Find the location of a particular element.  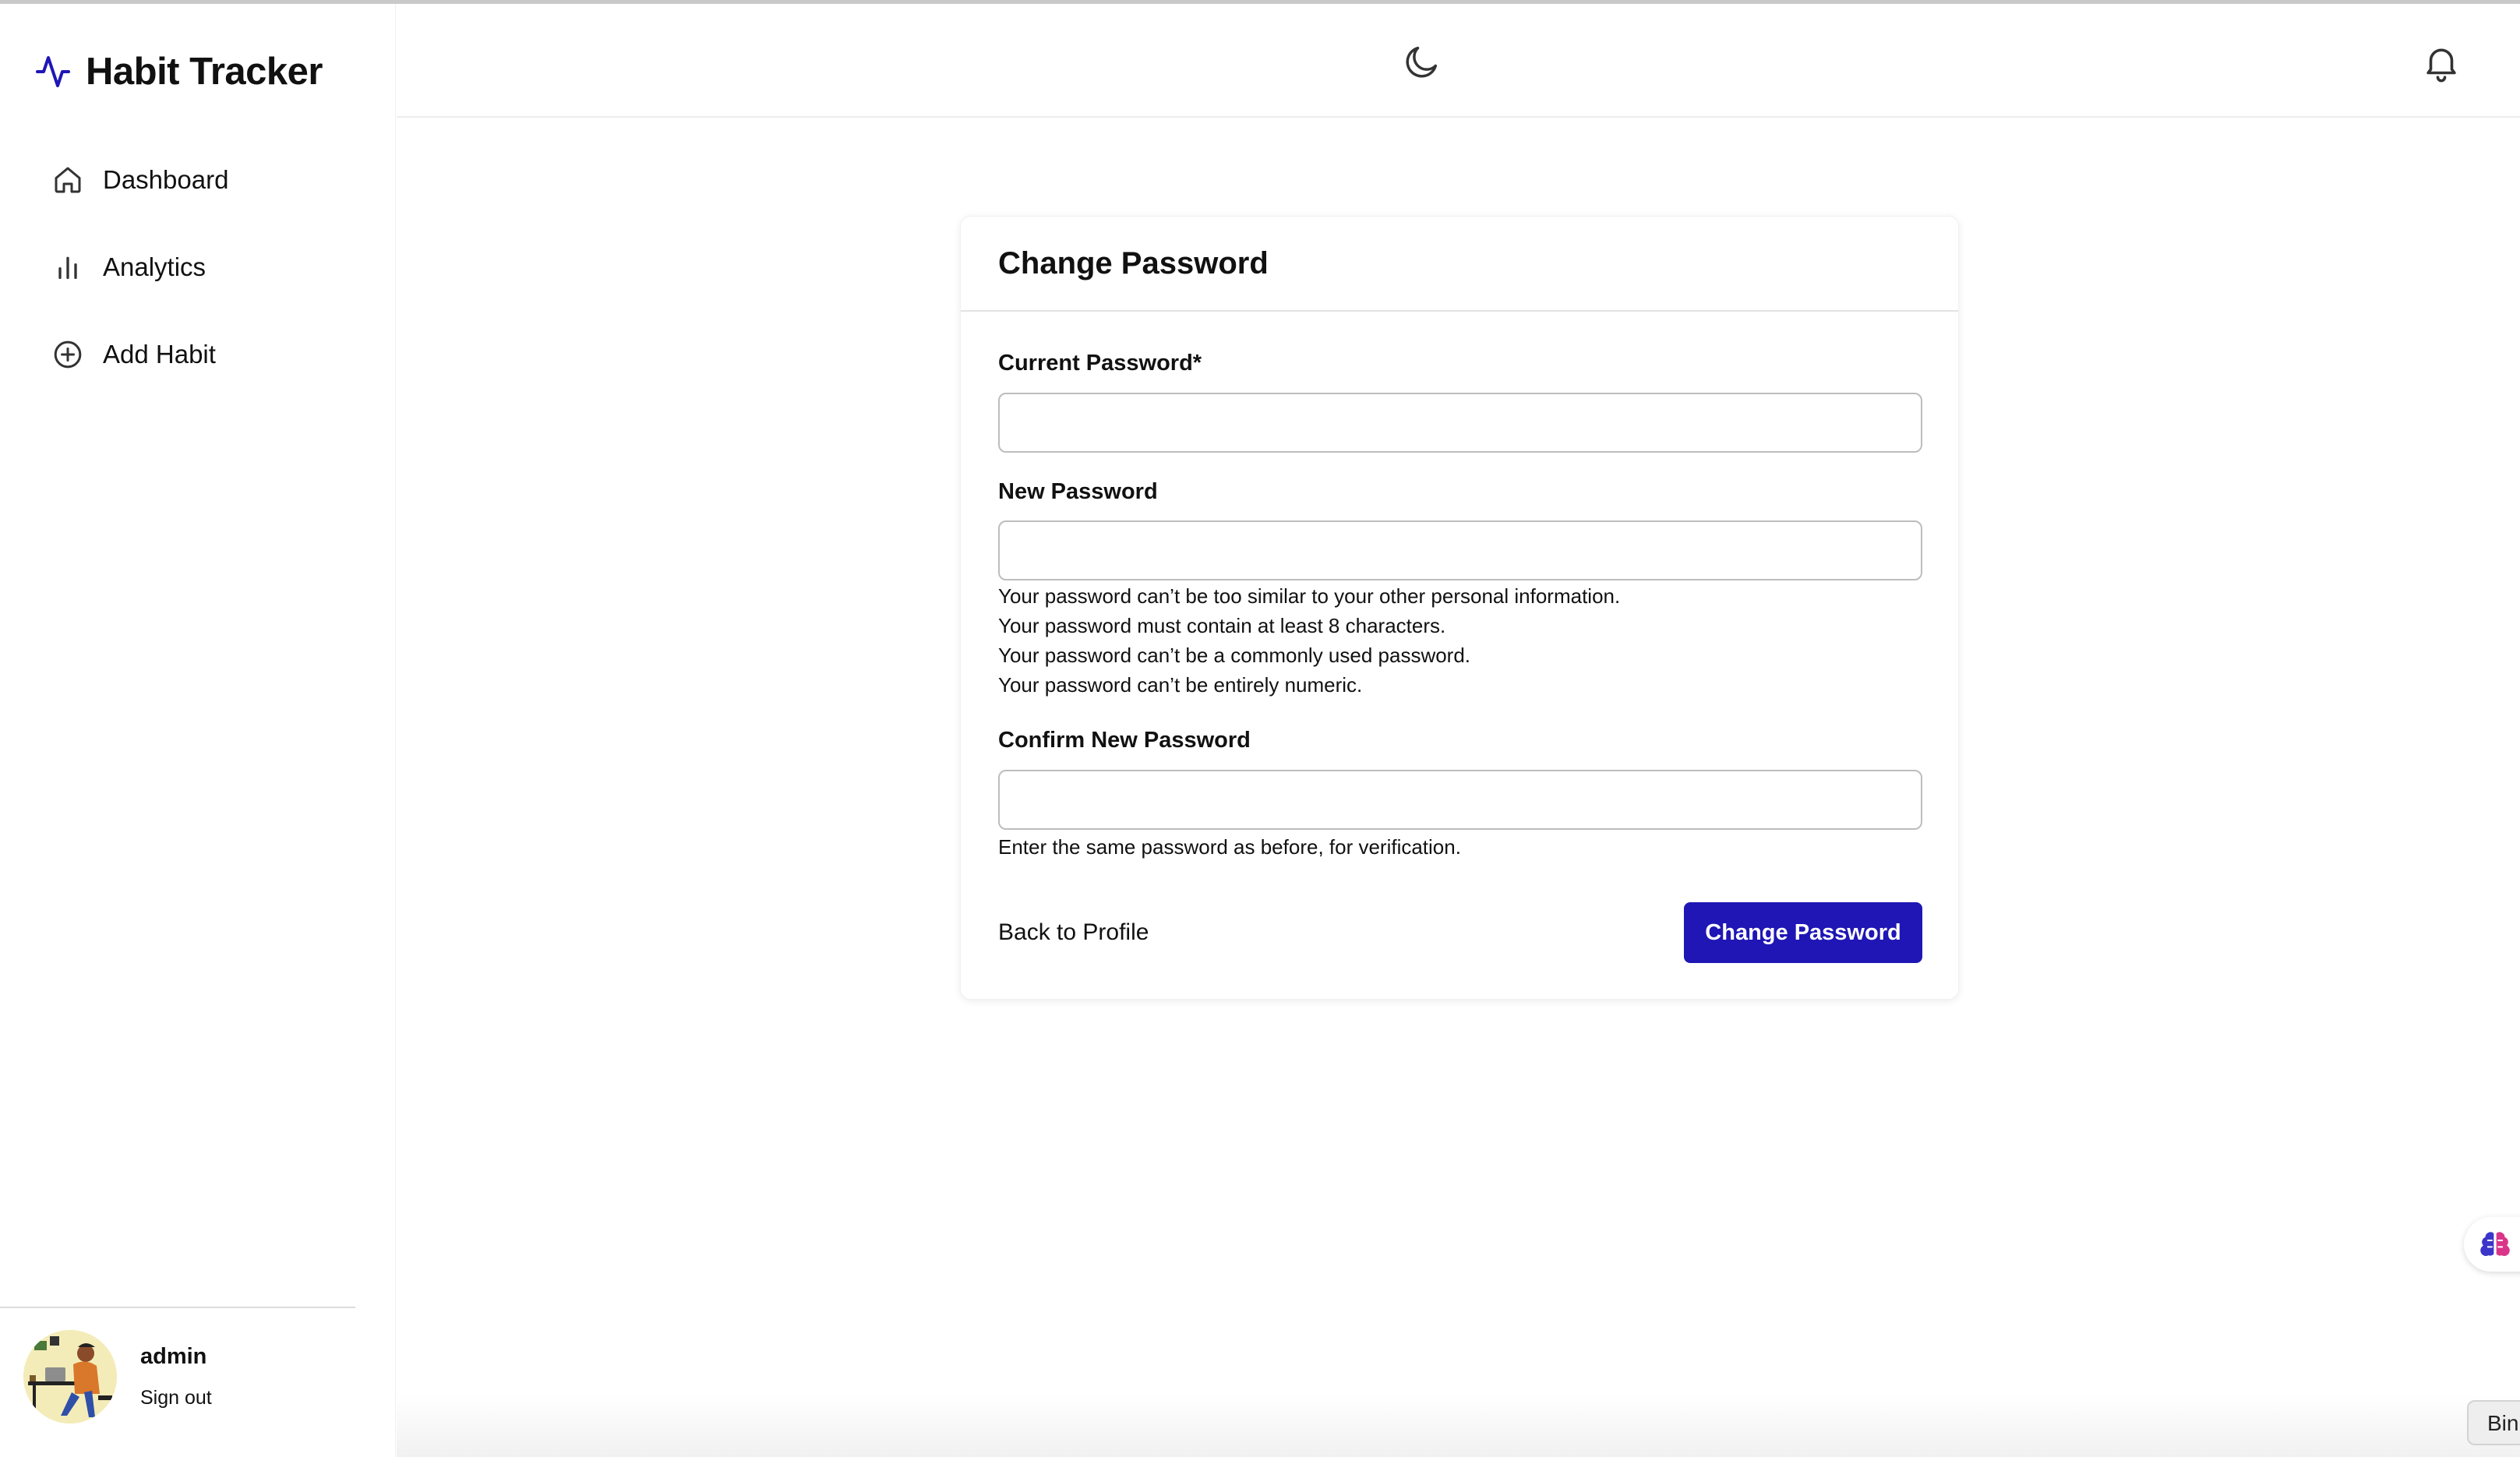

theme-toggle-button is located at coordinates (1422, 61).